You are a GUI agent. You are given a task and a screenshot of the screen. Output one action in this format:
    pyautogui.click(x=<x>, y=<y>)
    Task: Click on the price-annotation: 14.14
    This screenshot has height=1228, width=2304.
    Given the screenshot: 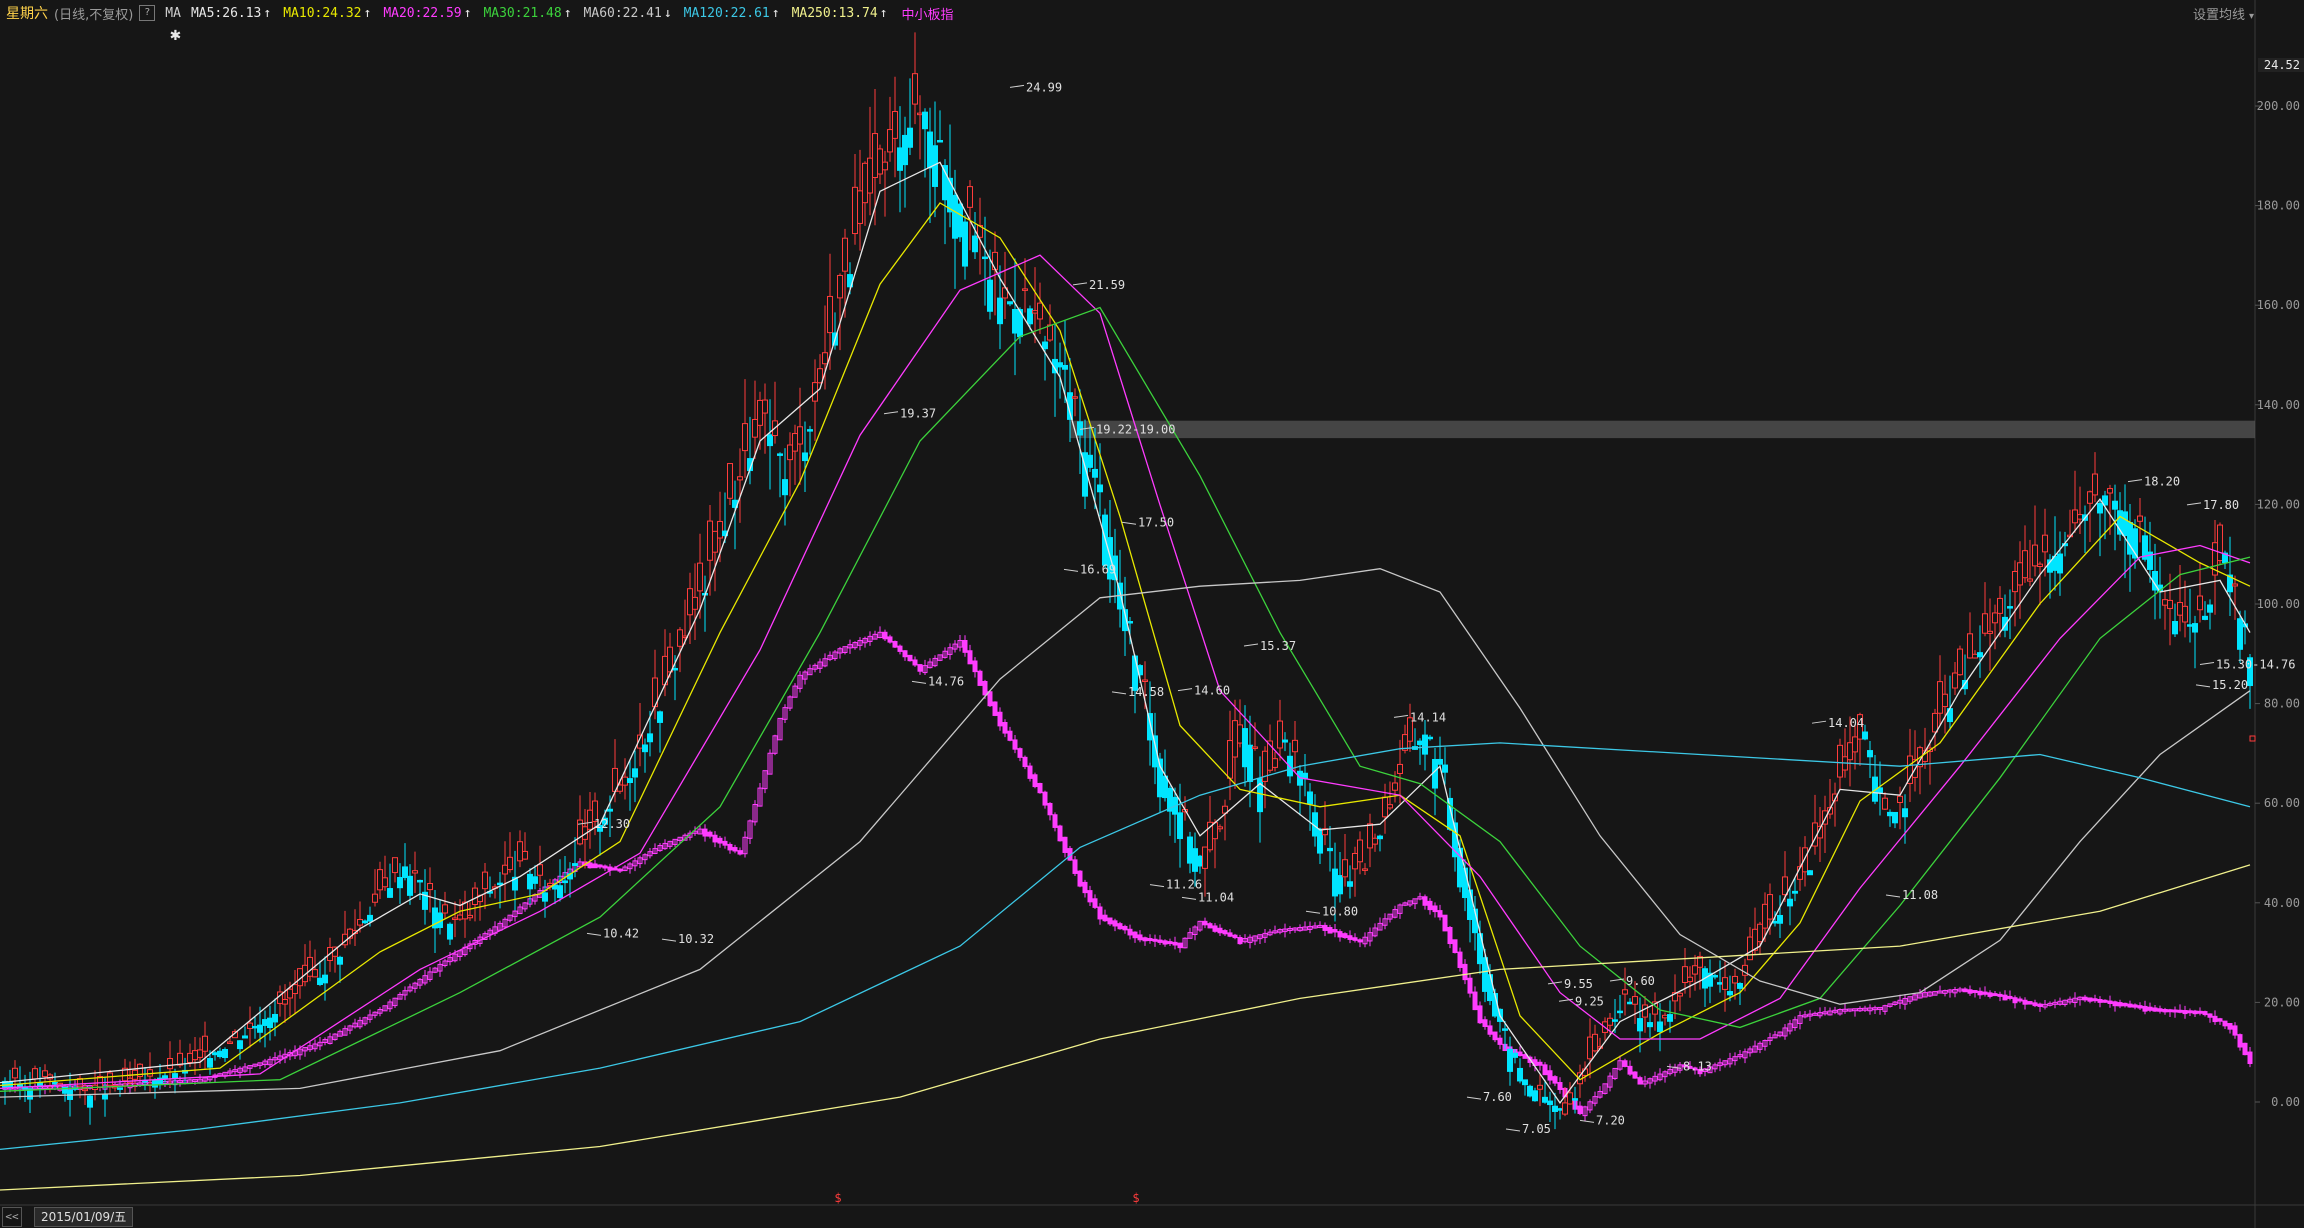 What is the action you would take?
    pyautogui.click(x=1428, y=717)
    